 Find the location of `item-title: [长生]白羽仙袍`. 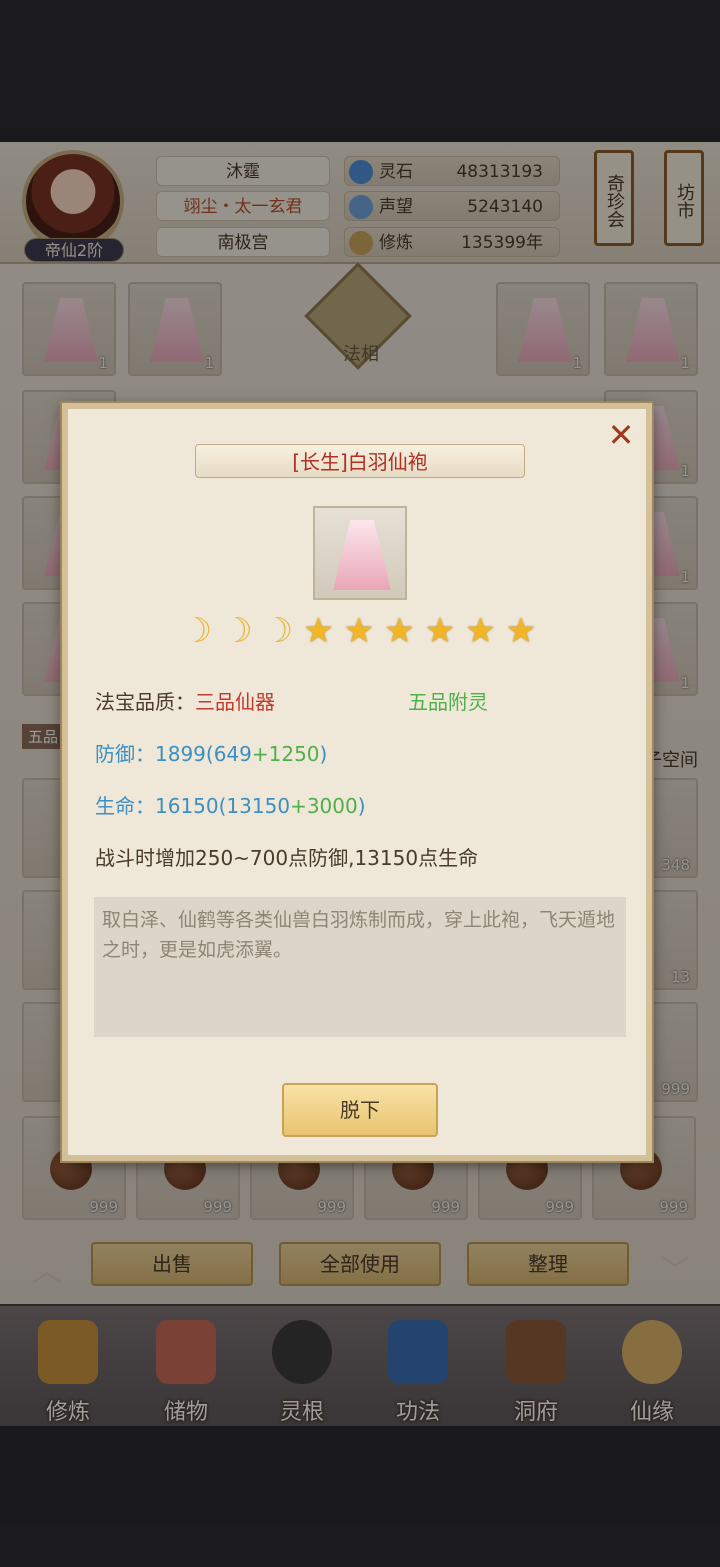

item-title: [长生]白羽仙袍 is located at coordinates (360, 461).